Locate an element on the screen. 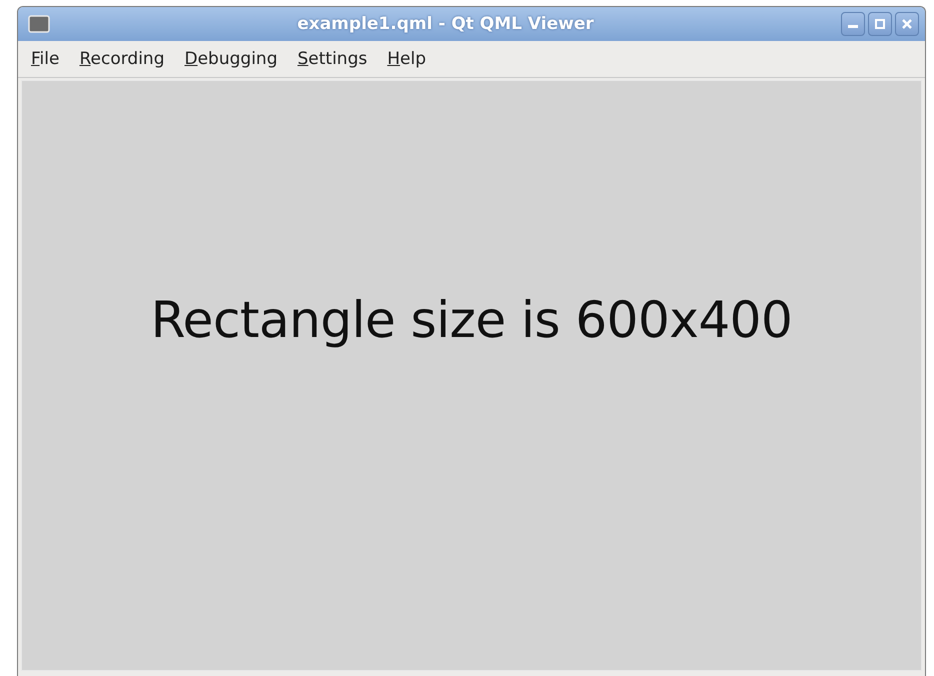  minimize-button is located at coordinates (853, 24).